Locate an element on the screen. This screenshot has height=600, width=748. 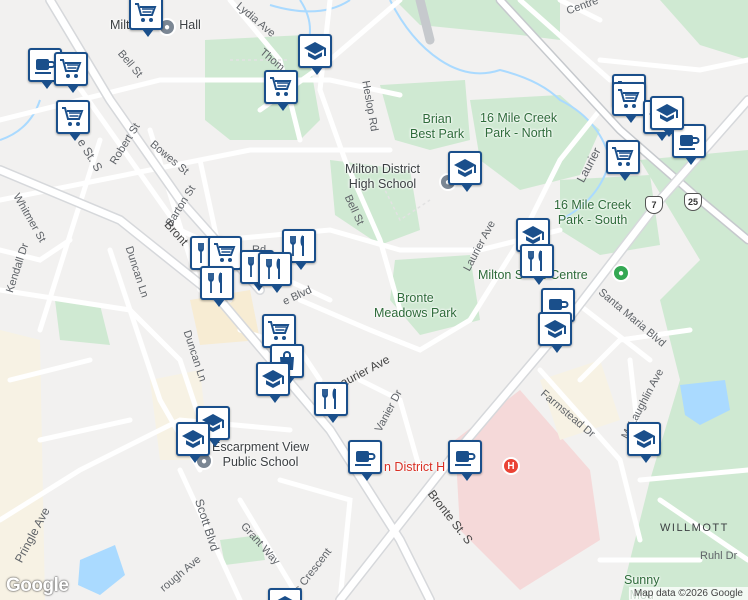
highway-7-shield-icon: 7 is located at coordinates (654, 205).